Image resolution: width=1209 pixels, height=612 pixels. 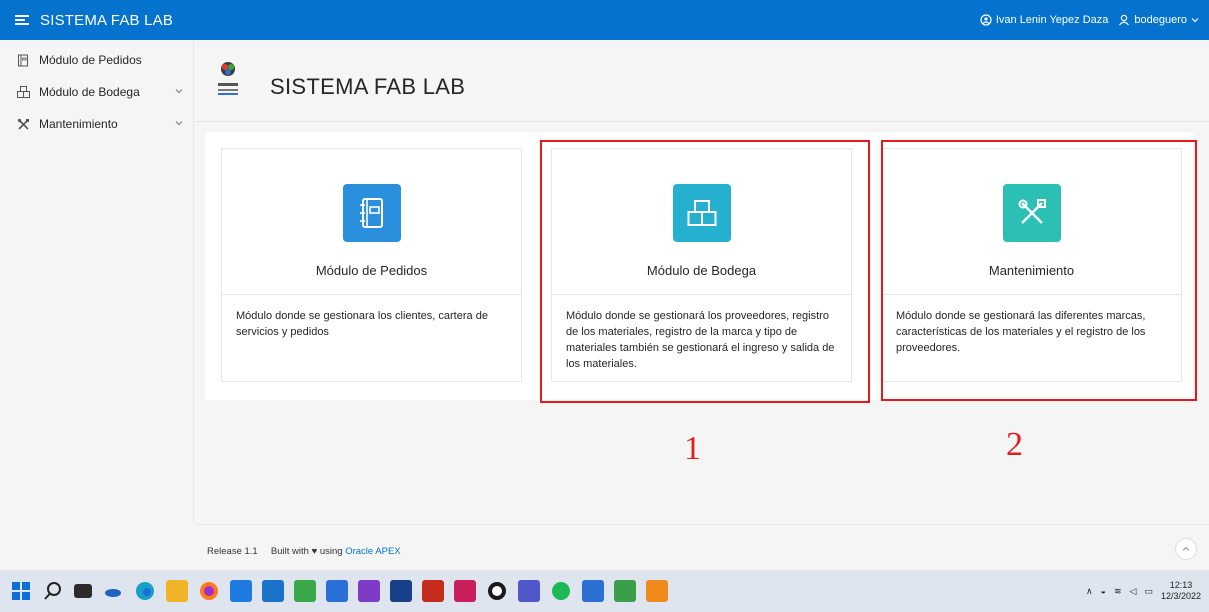 I want to click on built-with-text: Built with, so click(x=289, y=551).